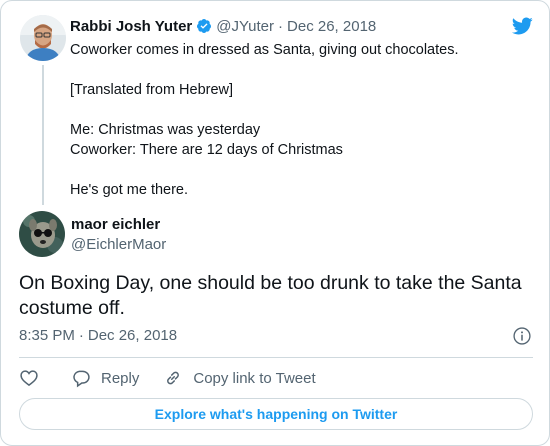 This screenshot has height=446, width=550. I want to click on parent-author-name: Rabbi Josh Yuter, so click(131, 26).